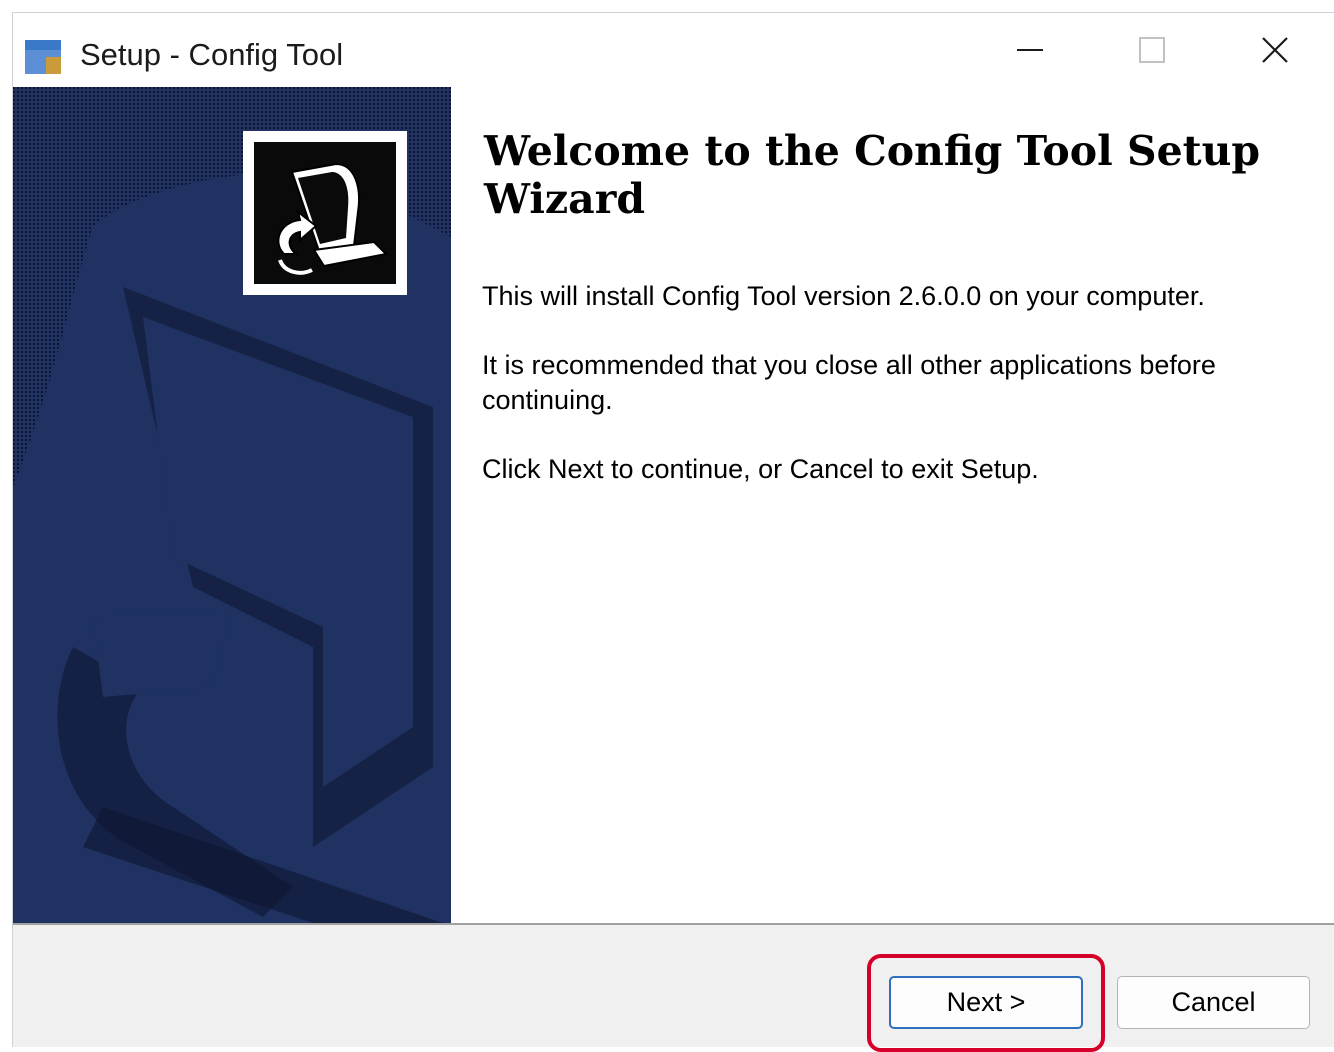 Image resolution: width=1334 pixels, height=1052 pixels. Describe the element at coordinates (673, 50) in the screenshot. I see `title-bar: Setup - Config Tool` at that location.